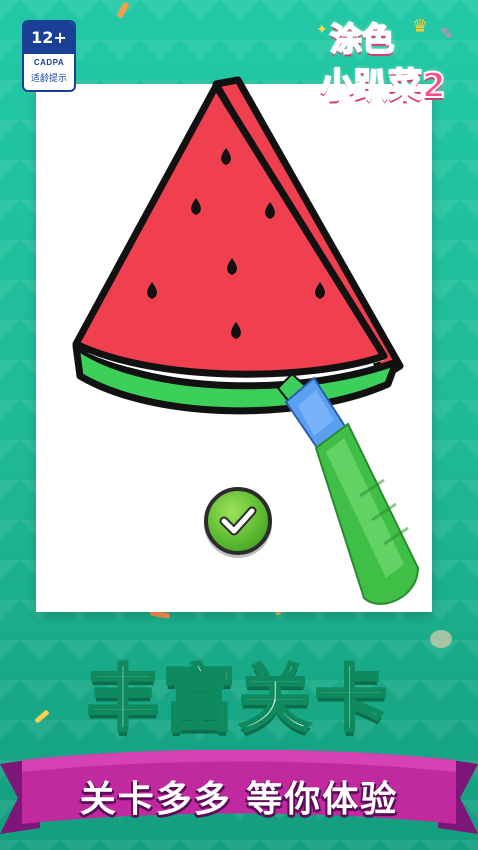  I want to click on rating-note: 适龄提示, so click(48, 79).